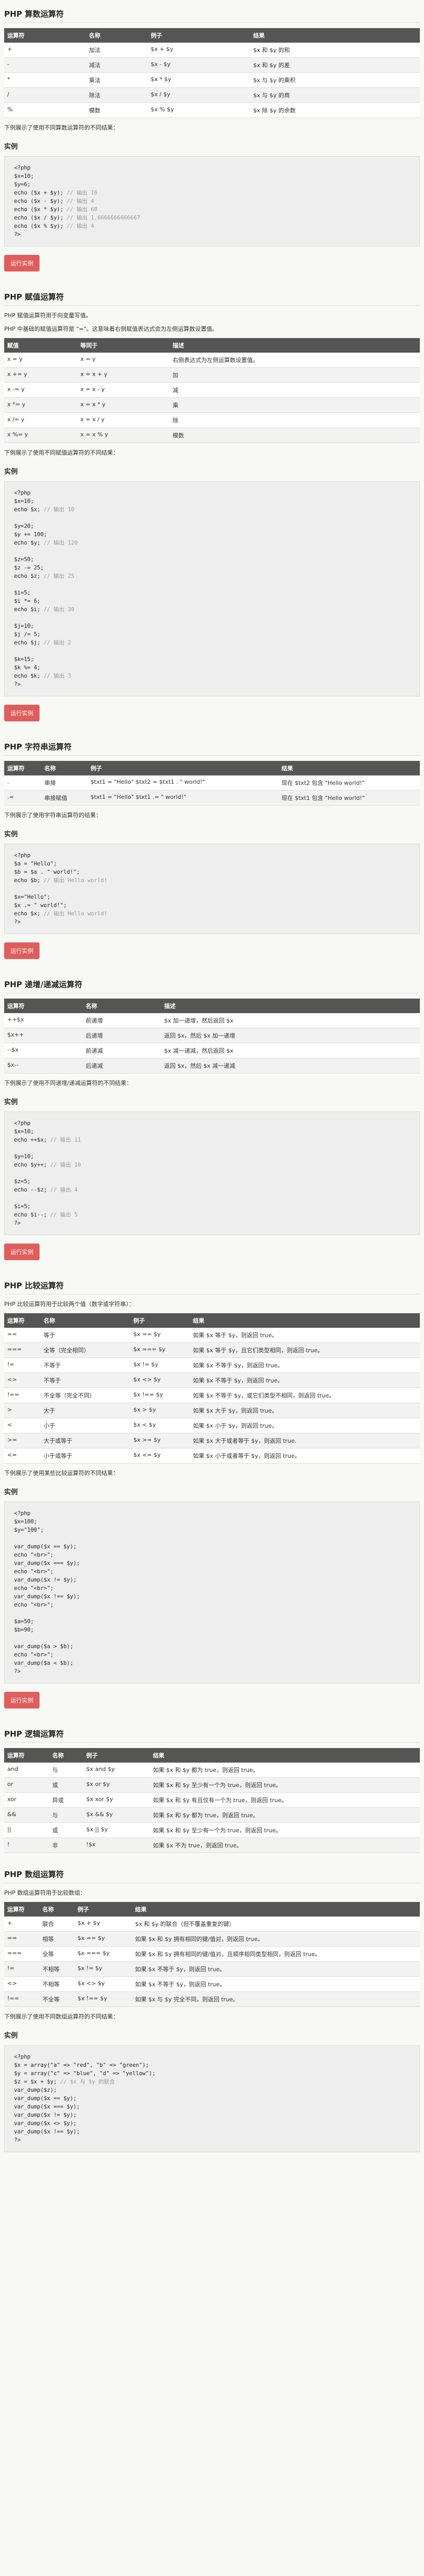 Image resolution: width=424 pixels, height=2576 pixels. What do you see at coordinates (122, 1020) in the screenshot?
I see `table-cell: 前递增` at bounding box center [122, 1020].